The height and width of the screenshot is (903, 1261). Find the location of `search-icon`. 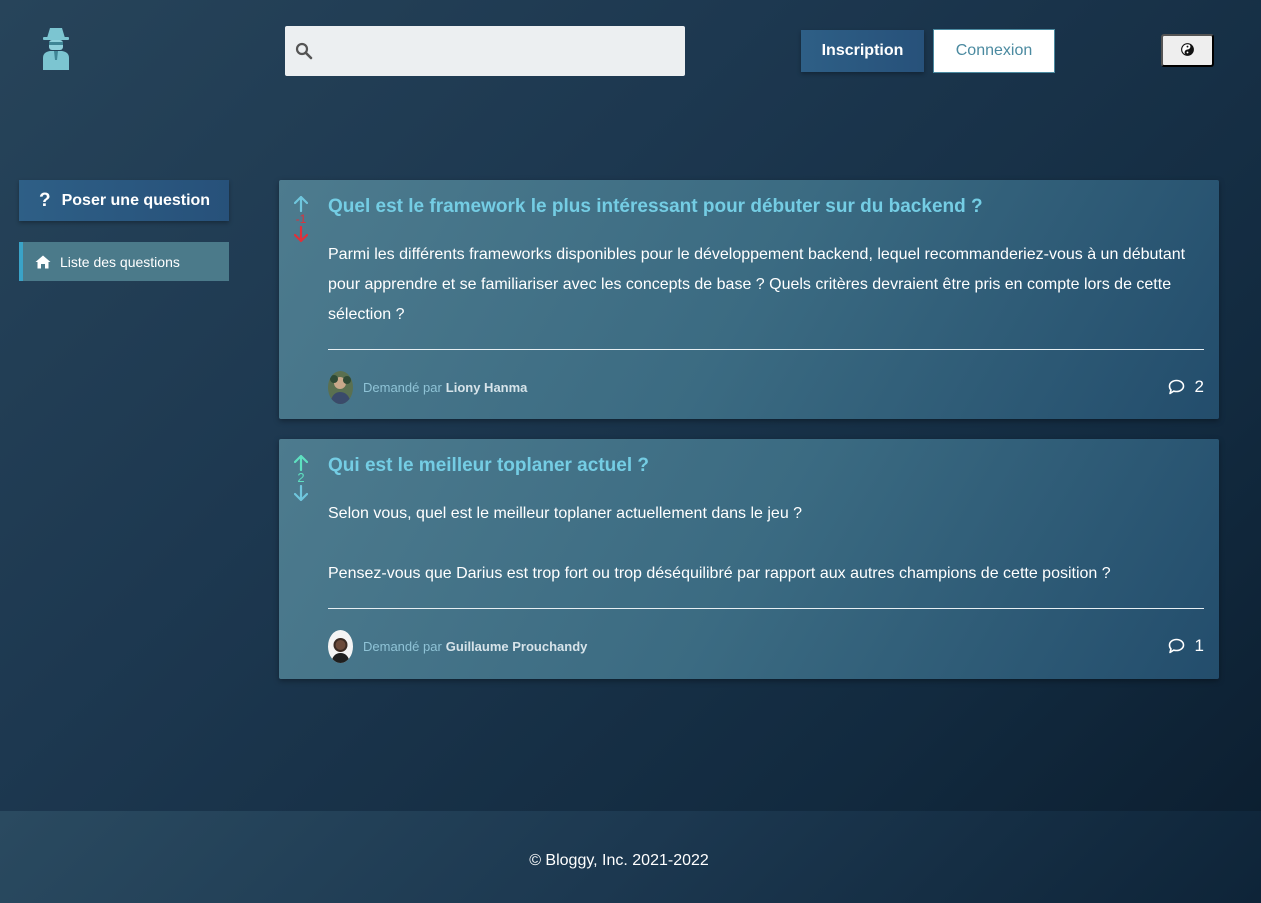

search-icon is located at coordinates (304, 51).